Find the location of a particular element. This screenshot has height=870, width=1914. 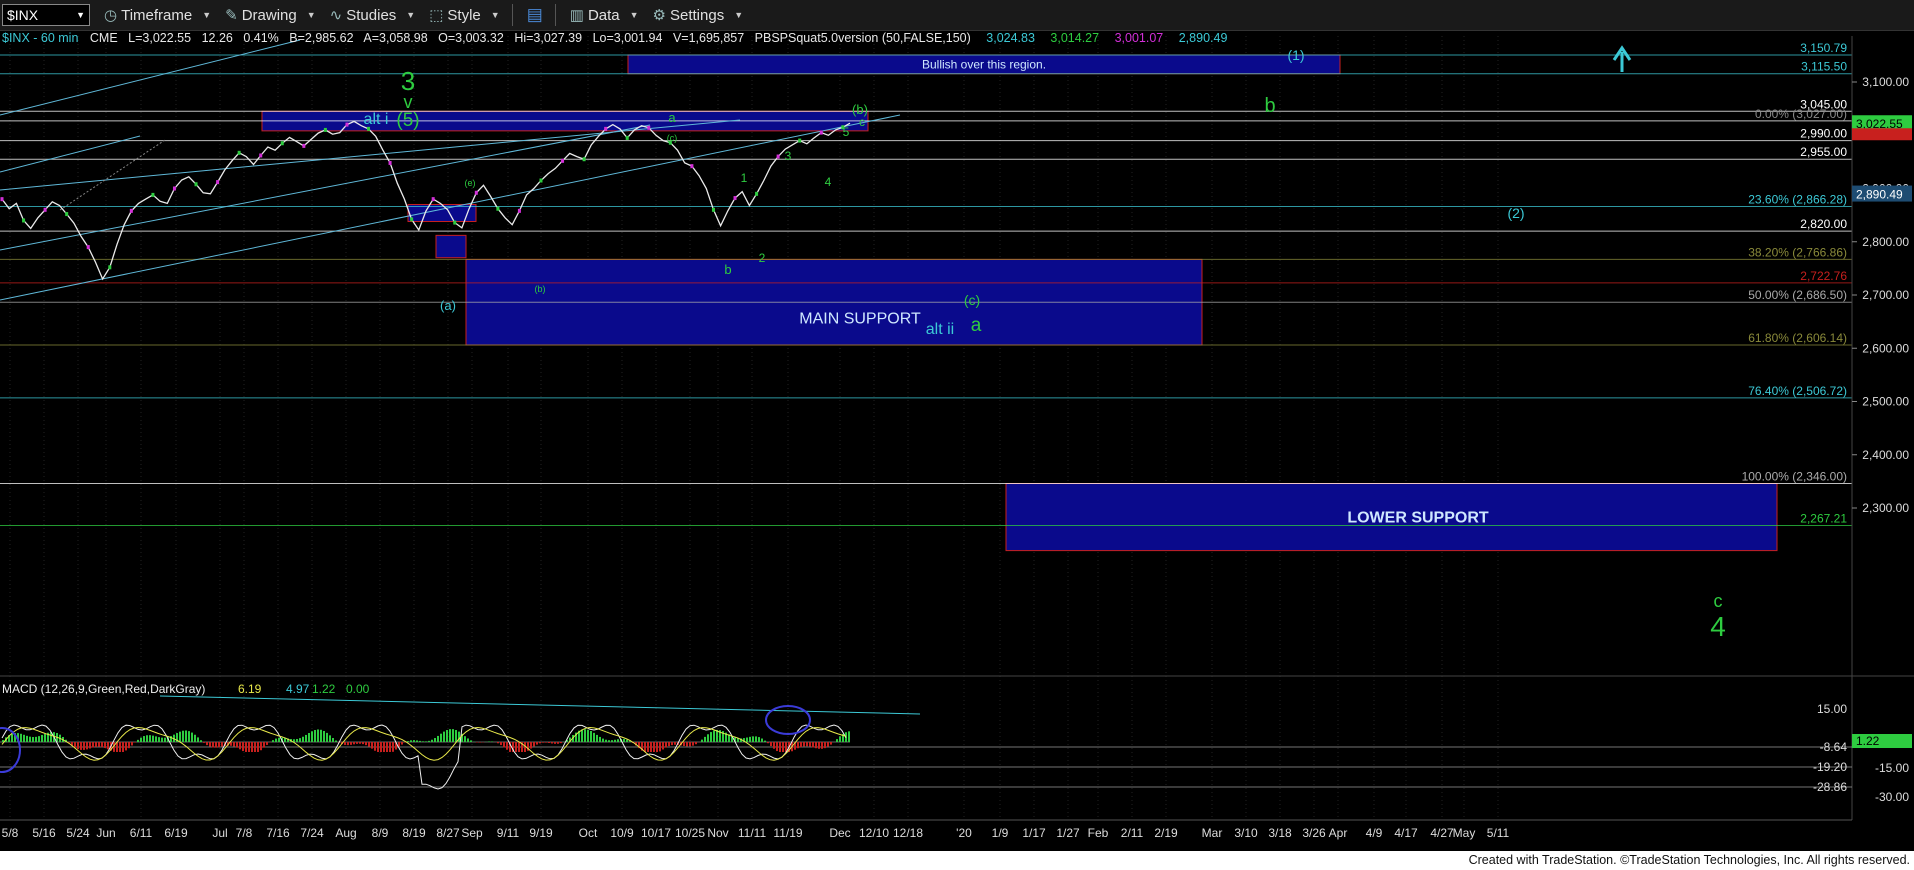

macd-label: MACD (12,26,9,Green,Red,DarkGray) is located at coordinates (103, 689).